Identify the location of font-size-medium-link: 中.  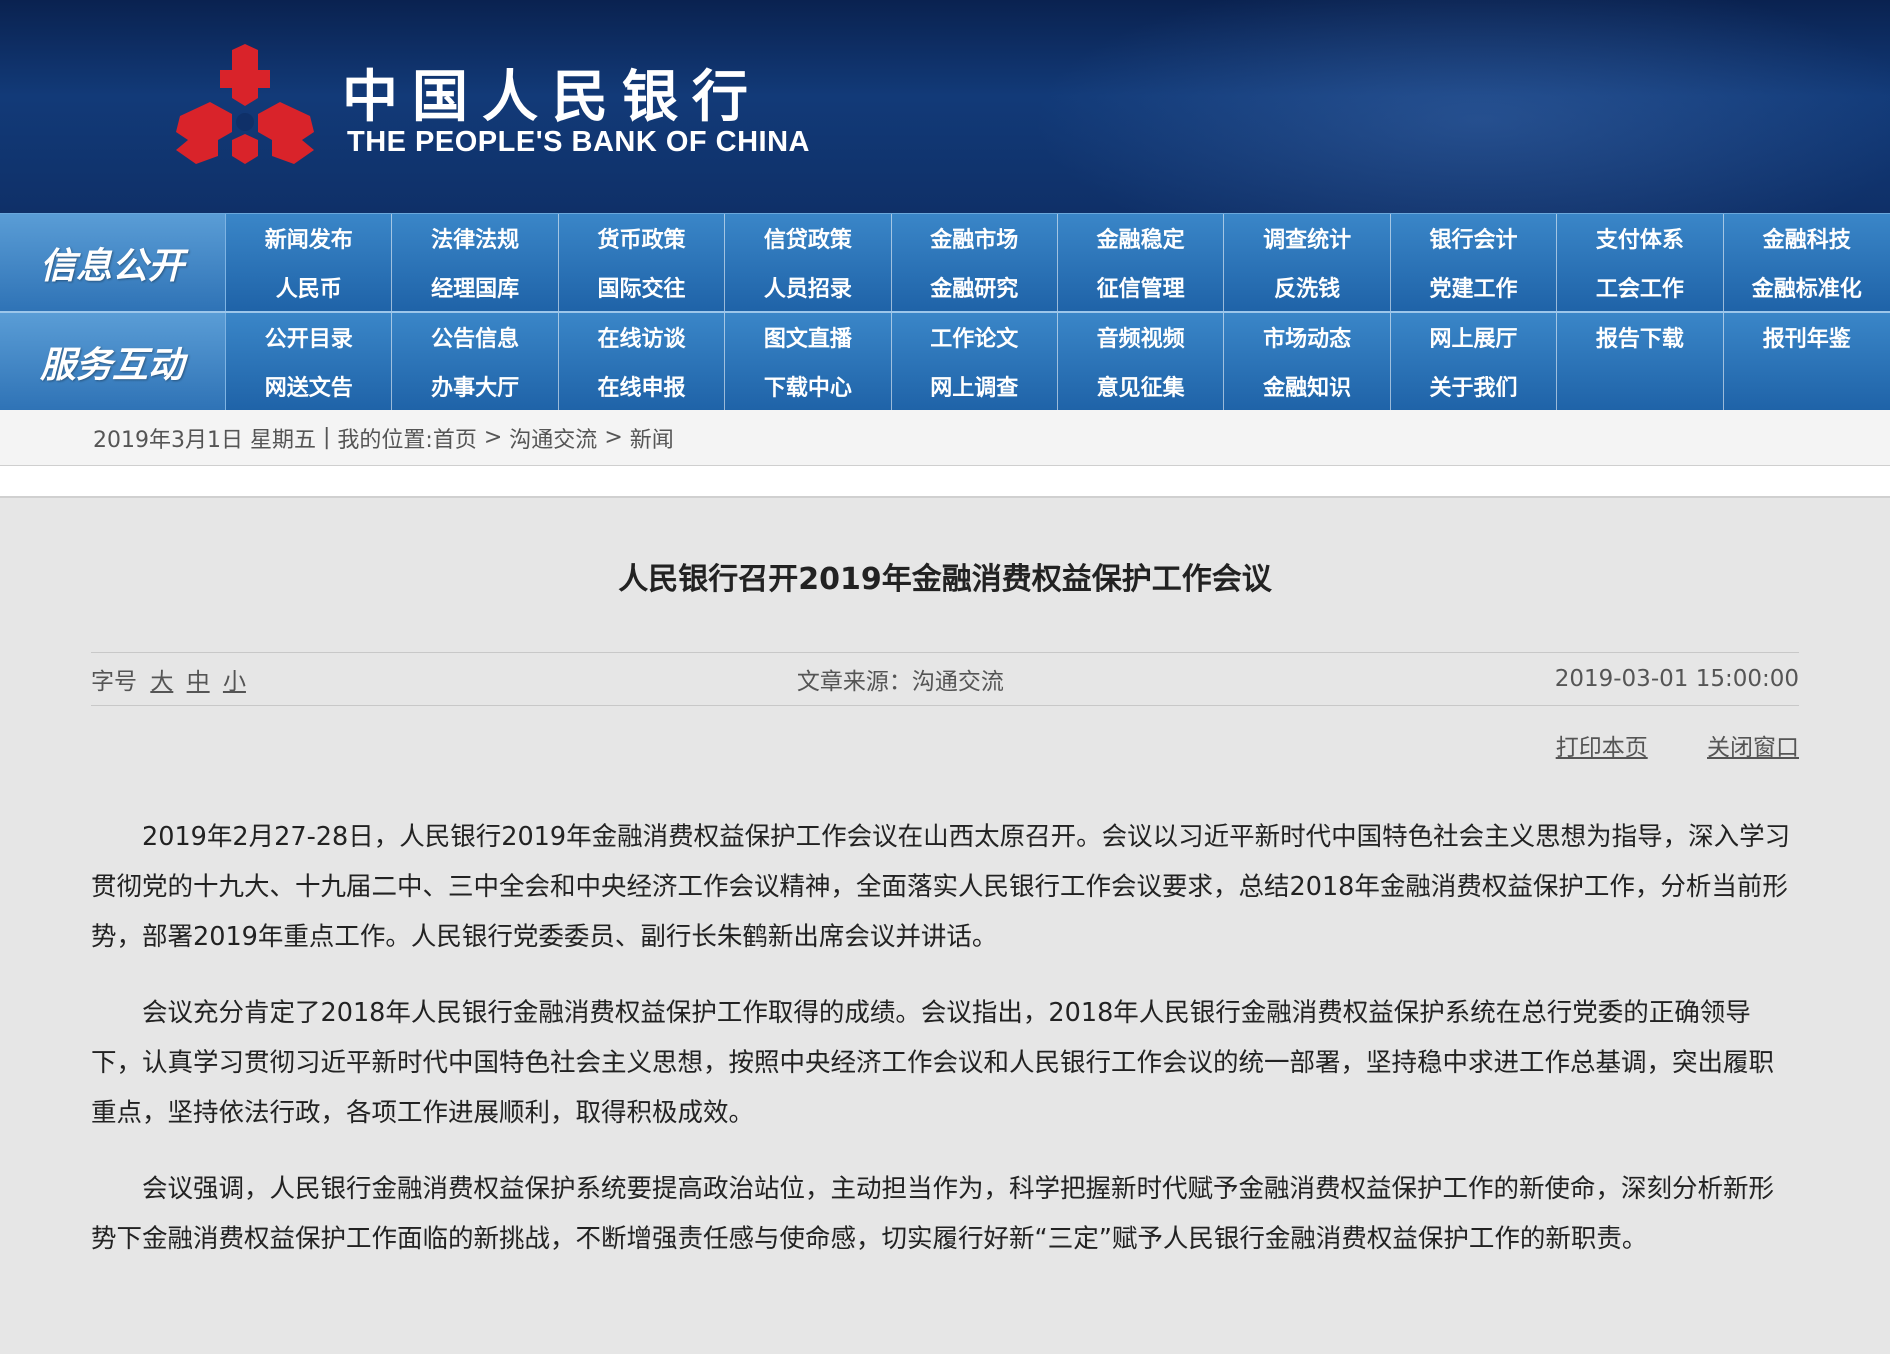
(198, 682).